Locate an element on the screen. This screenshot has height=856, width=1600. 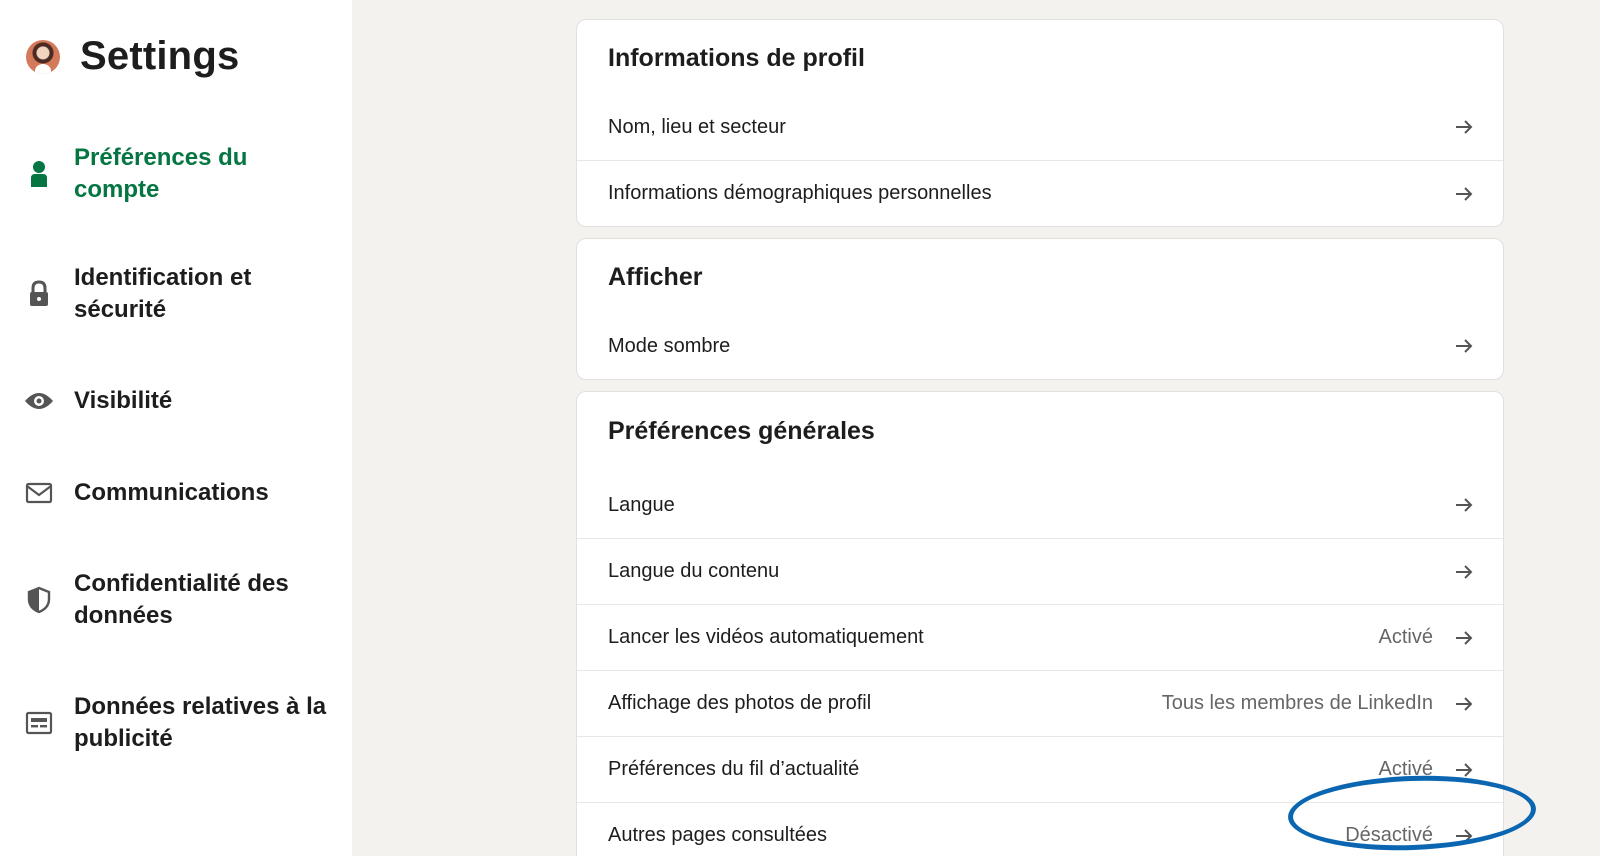
sidebar-item-label: Identification et sécurité is located at coordinates (163, 293).